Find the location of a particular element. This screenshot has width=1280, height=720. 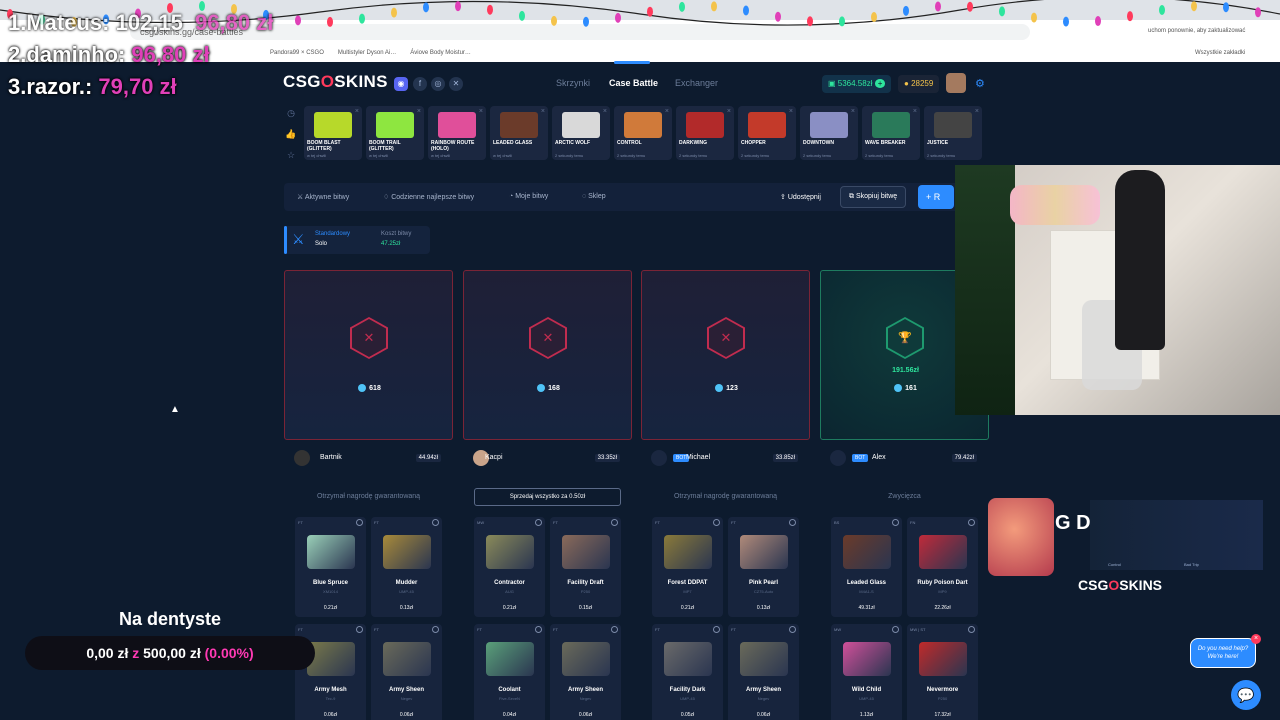

item-card: FT Coolant Five-SeveN 0.04zł is located at coordinates (509, 672).